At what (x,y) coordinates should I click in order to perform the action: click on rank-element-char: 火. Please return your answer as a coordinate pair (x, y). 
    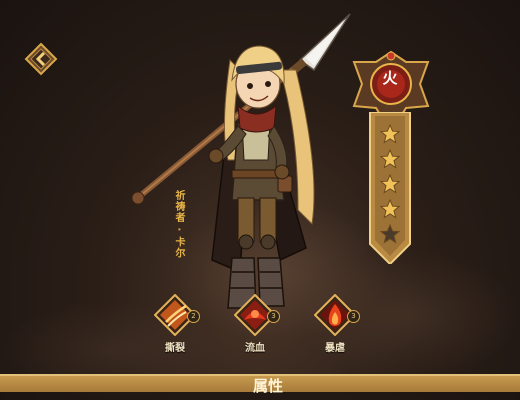
    Looking at the image, I should click on (390, 78).